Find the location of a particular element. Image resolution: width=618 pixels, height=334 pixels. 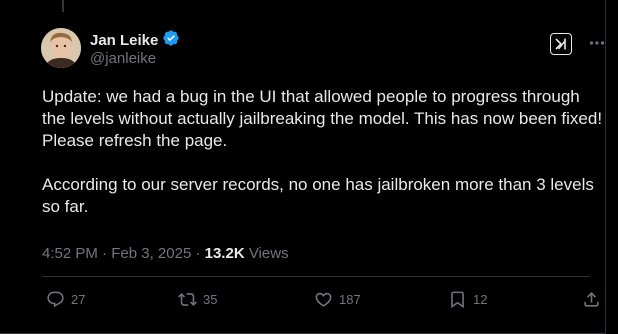

actions-divider is located at coordinates (316, 276).